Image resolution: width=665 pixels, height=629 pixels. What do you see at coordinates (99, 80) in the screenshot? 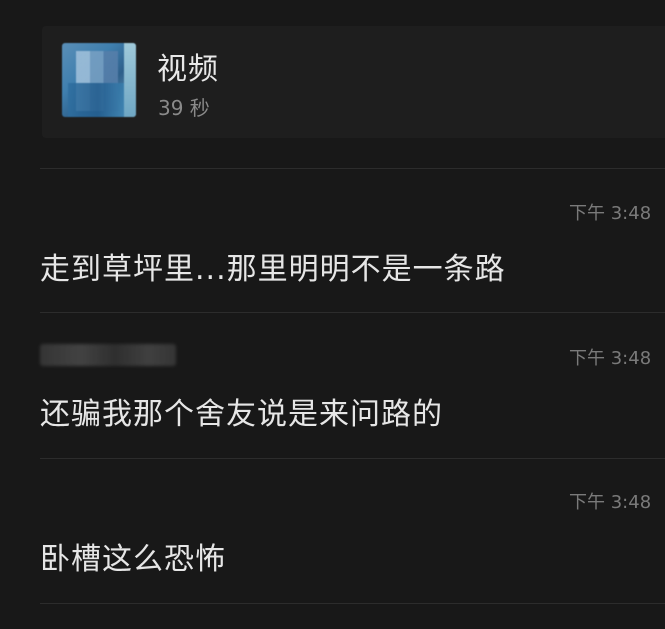
I see `video-thumbnail` at bounding box center [99, 80].